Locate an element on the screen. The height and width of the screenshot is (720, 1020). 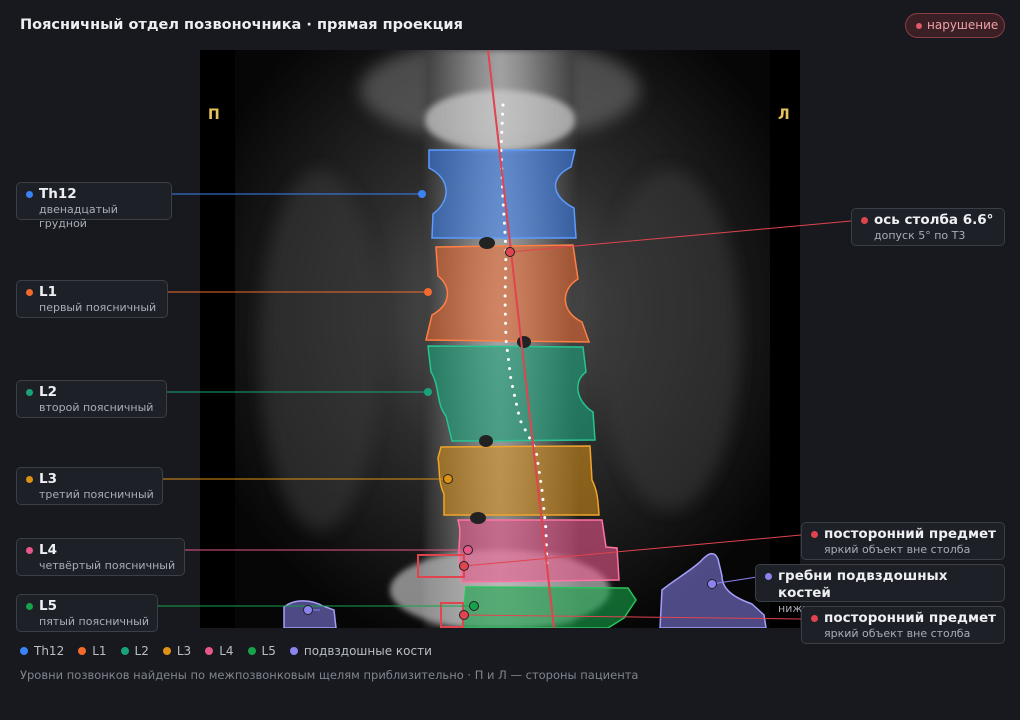
side-marker-left: Л is located at coordinates (784, 115).